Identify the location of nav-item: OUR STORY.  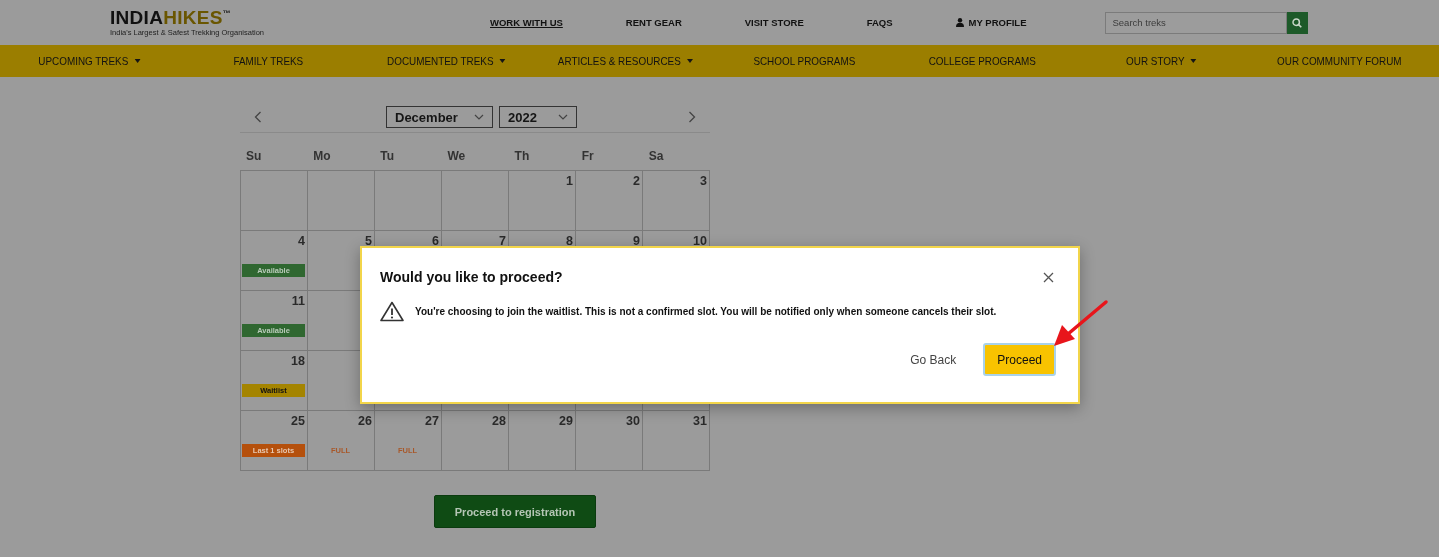
(1161, 61).